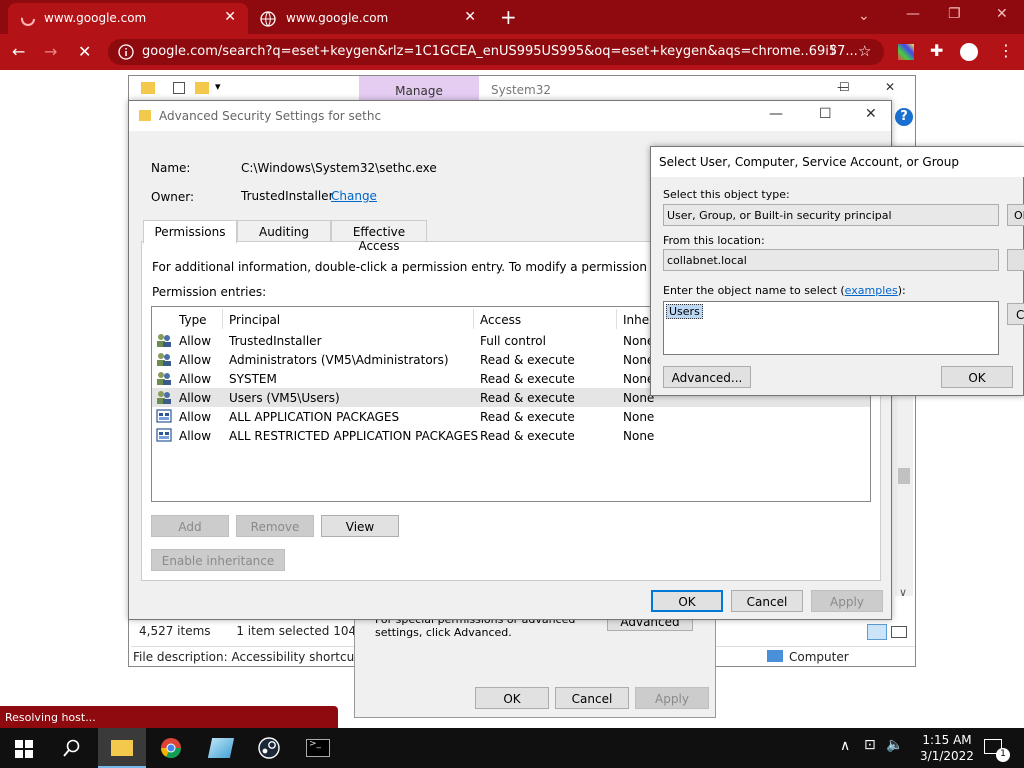 This screenshot has width=1024, height=768. I want to click on object-type-label: Select this object type:, so click(726, 194).